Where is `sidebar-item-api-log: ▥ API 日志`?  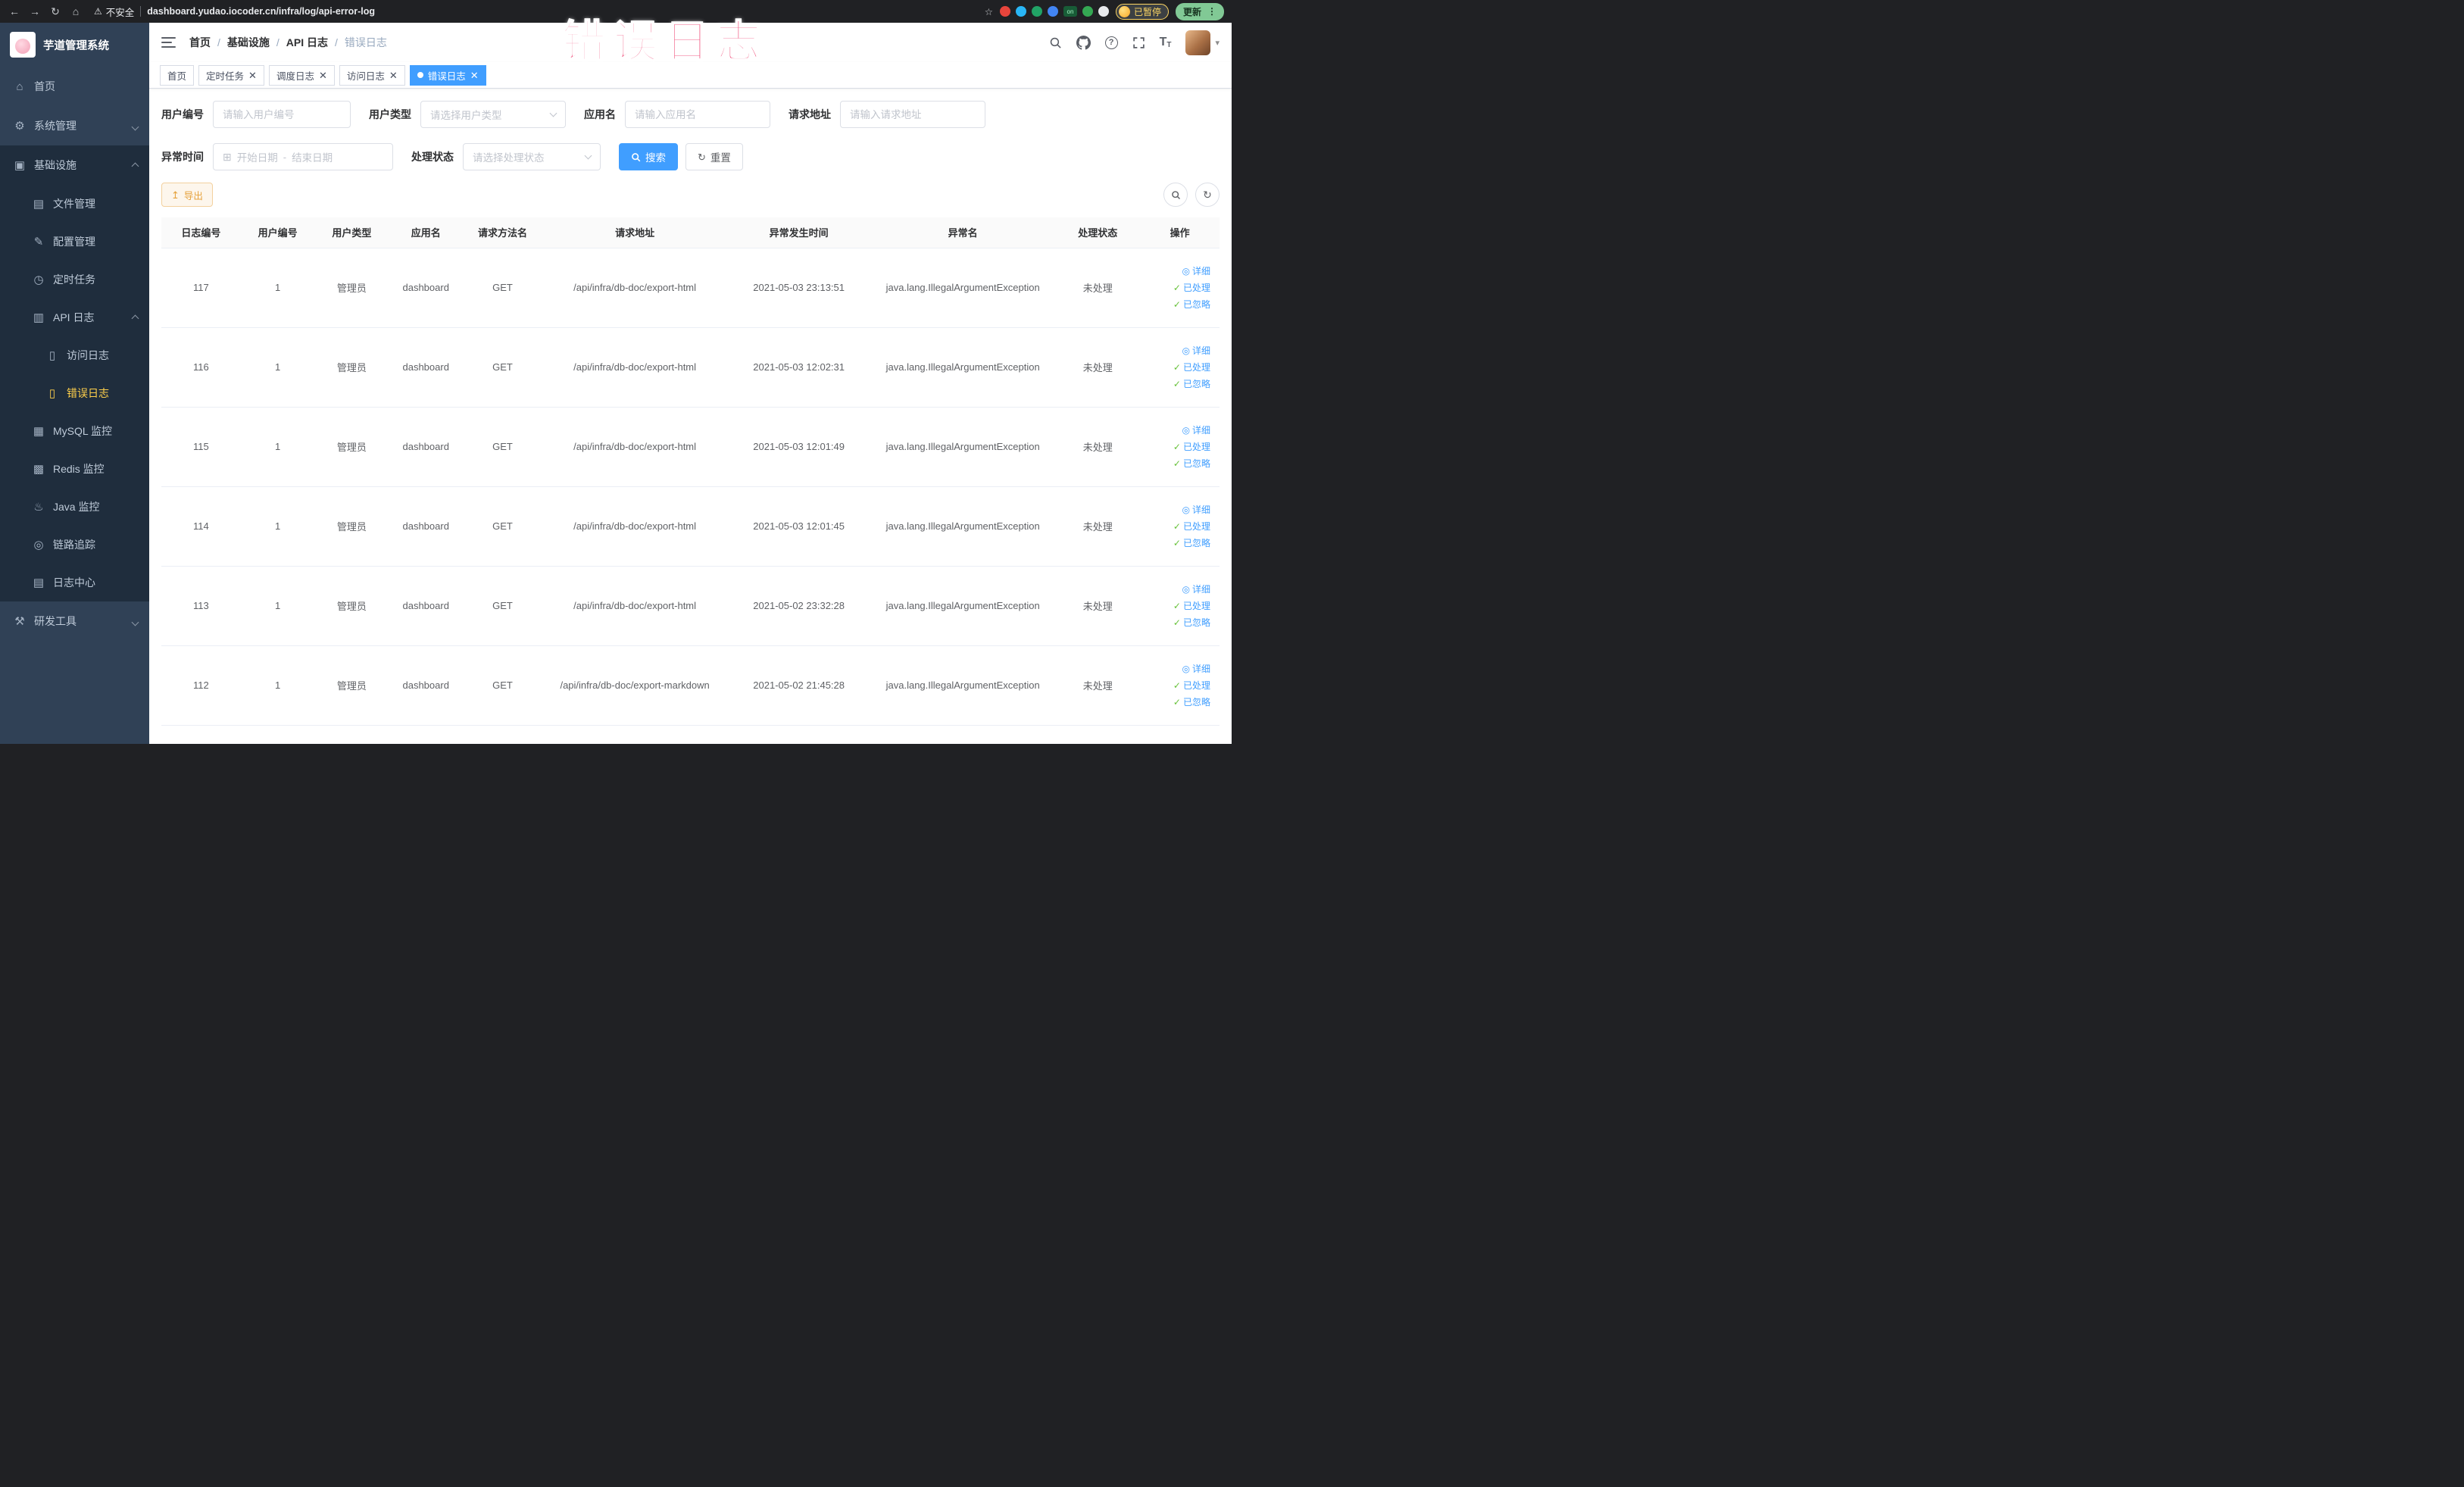 sidebar-item-api-log: ▥ API 日志 is located at coordinates (74, 317).